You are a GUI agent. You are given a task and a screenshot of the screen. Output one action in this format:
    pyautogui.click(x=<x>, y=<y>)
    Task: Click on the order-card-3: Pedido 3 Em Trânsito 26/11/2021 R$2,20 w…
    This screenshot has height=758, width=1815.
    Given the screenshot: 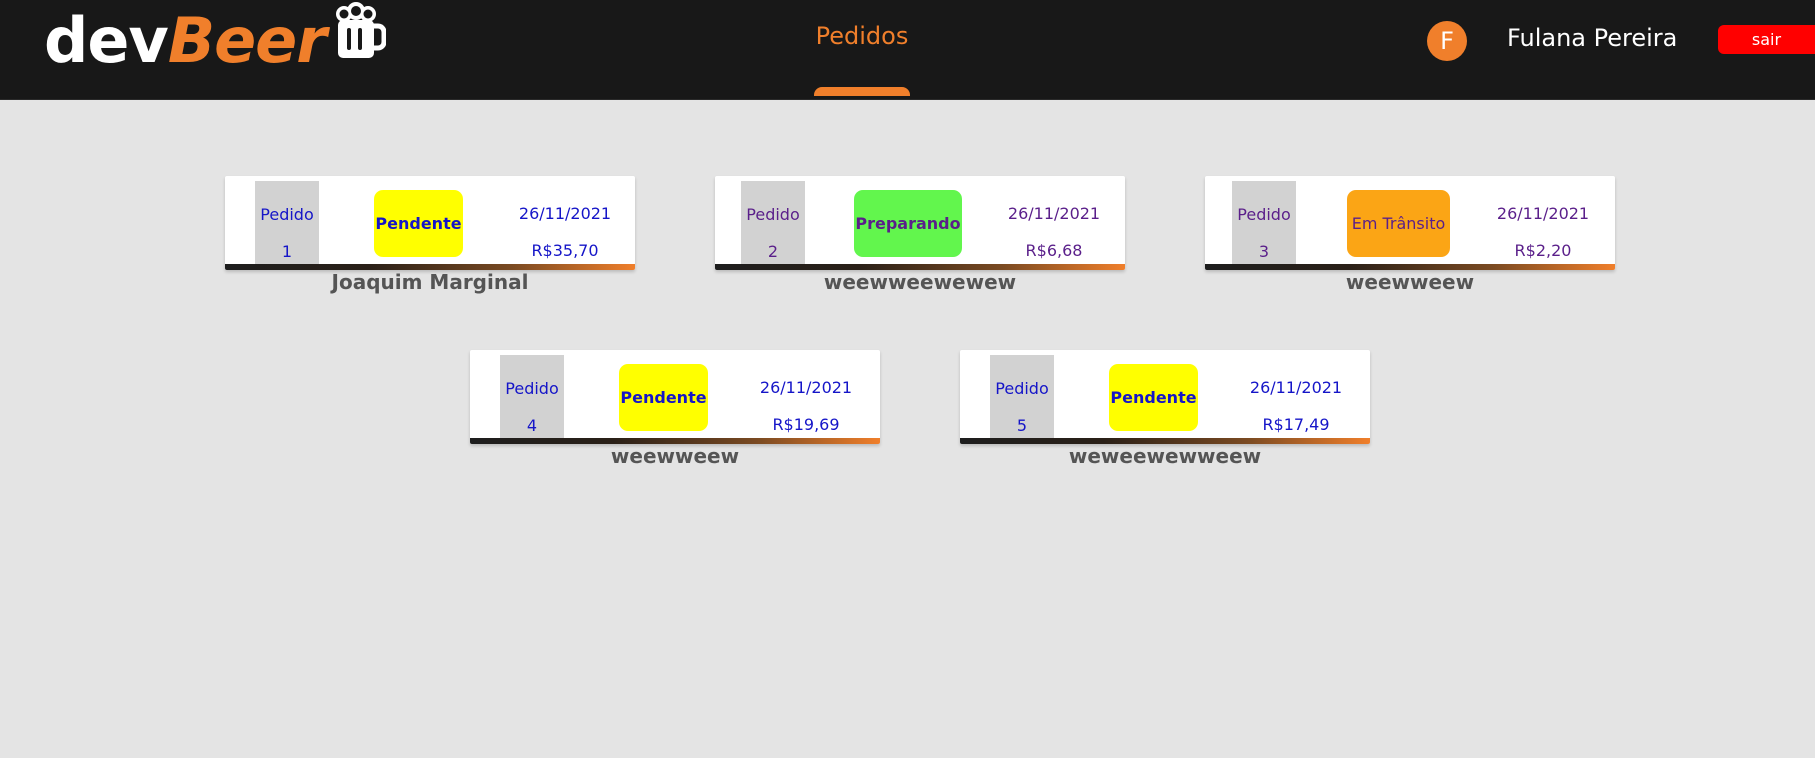 What is the action you would take?
    pyautogui.click(x=1410, y=236)
    